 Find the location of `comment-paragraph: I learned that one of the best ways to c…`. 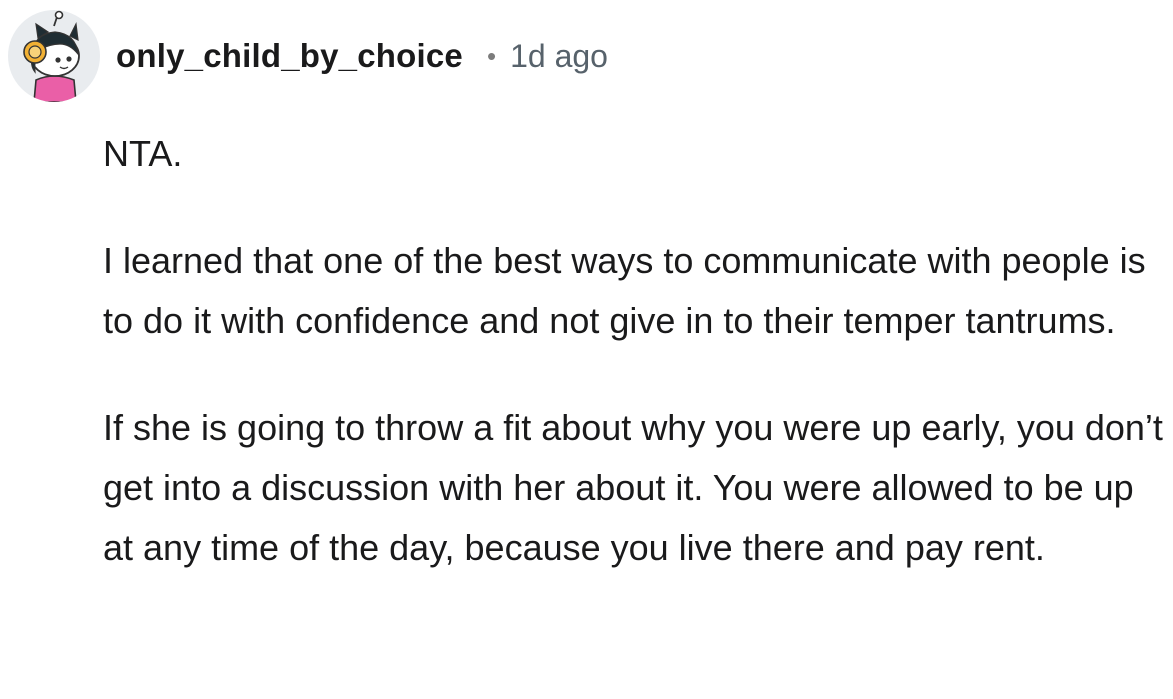

comment-paragraph: I learned that one of the best ways to c… is located at coordinates (624, 290).